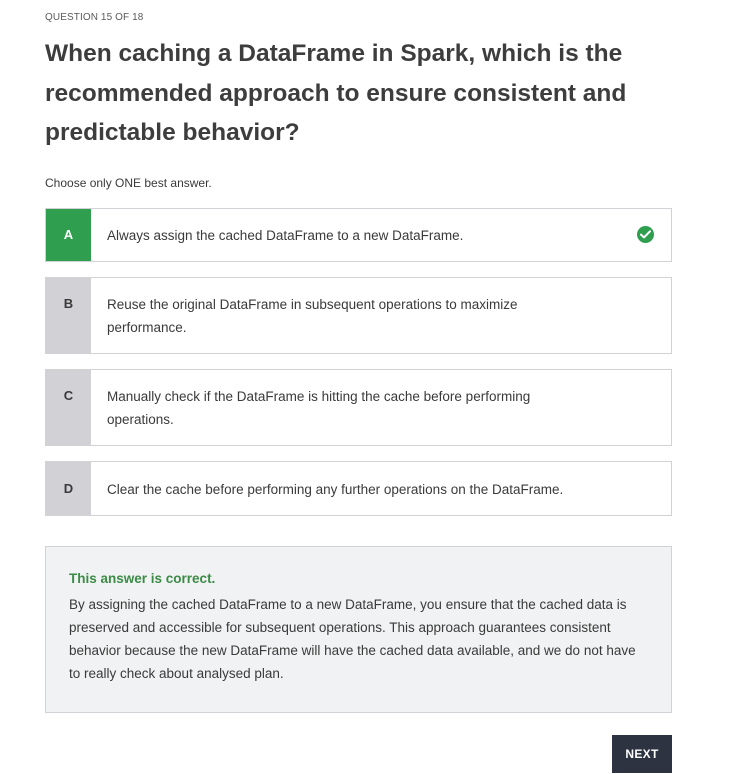  What do you see at coordinates (128, 183) in the screenshot?
I see `instruction-text: Choose only ONE best answer.` at bounding box center [128, 183].